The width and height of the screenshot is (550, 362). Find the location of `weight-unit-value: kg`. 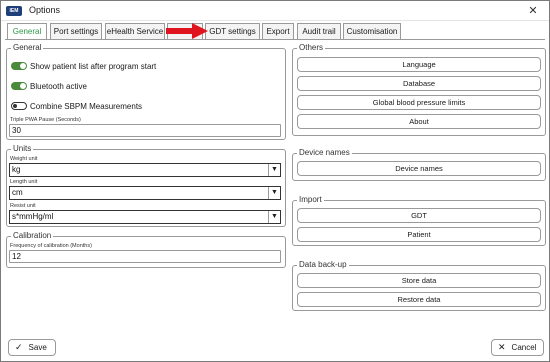

weight-unit-value: kg is located at coordinates (16, 169).